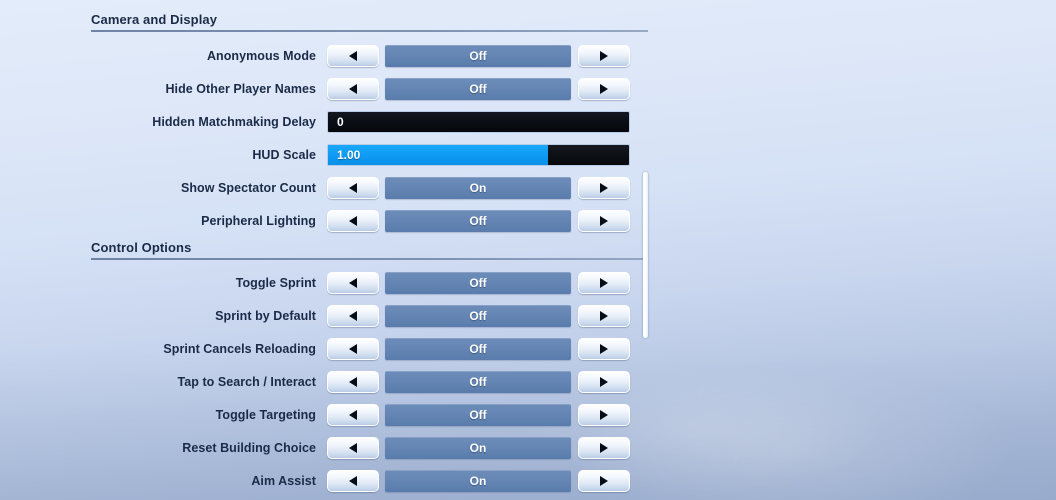 The image size is (1056, 500). I want to click on setting-row-peripheral-lighting: Peripheral Lighting Off, so click(330, 221).